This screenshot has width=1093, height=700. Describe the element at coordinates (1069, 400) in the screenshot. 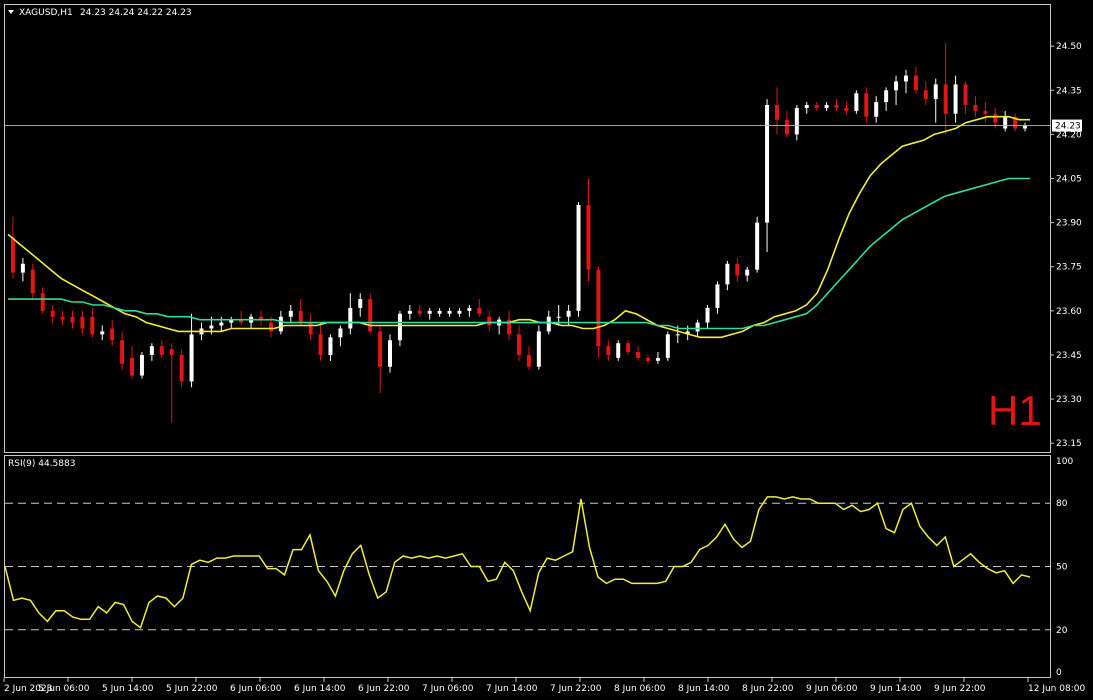

I see `price-tick-label: 23.30` at that location.